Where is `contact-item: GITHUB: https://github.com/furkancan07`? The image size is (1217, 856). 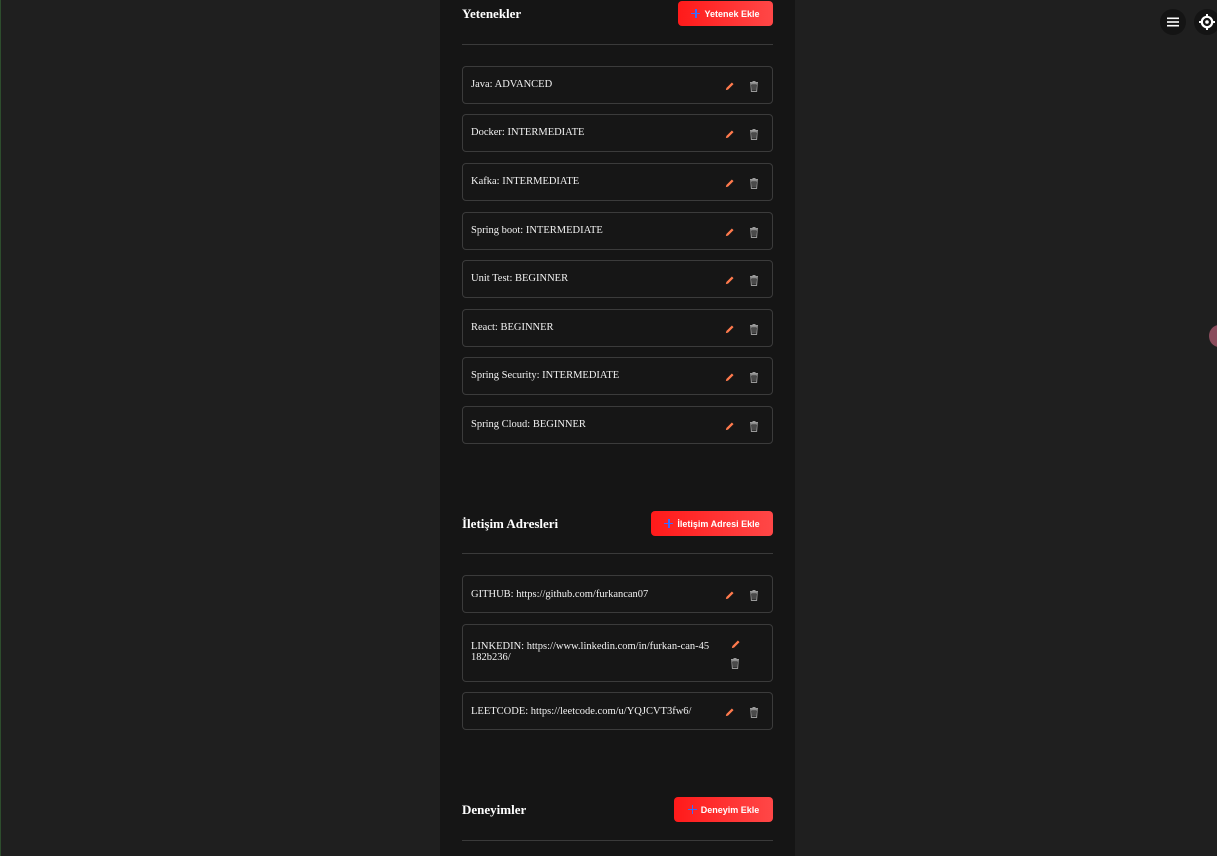
contact-item: GITHUB: https://github.com/furkancan07 is located at coordinates (617, 594).